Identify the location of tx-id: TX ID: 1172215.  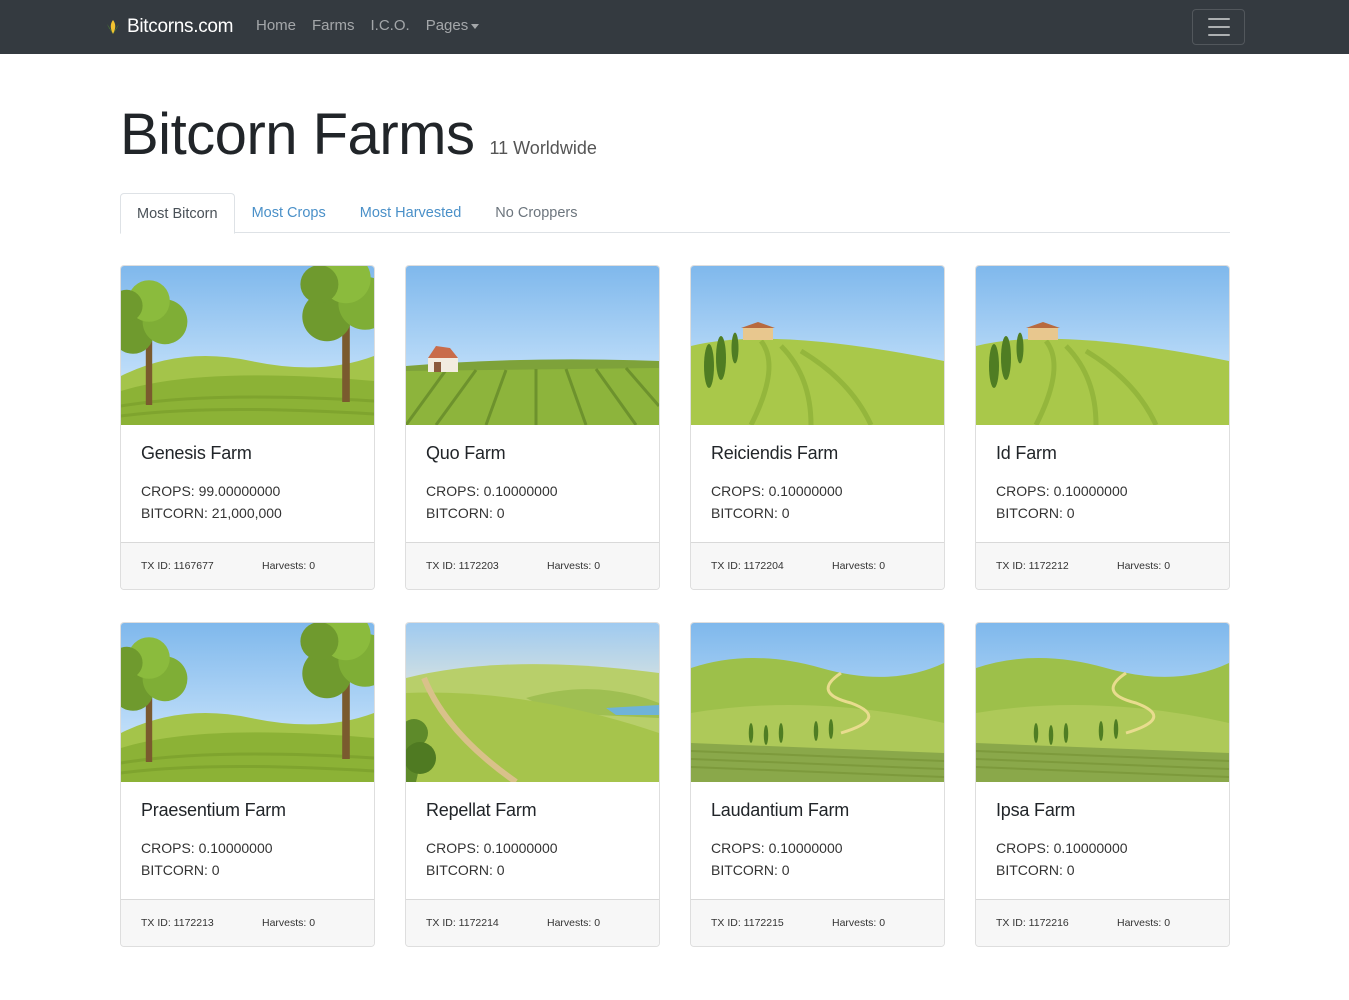
(747, 923).